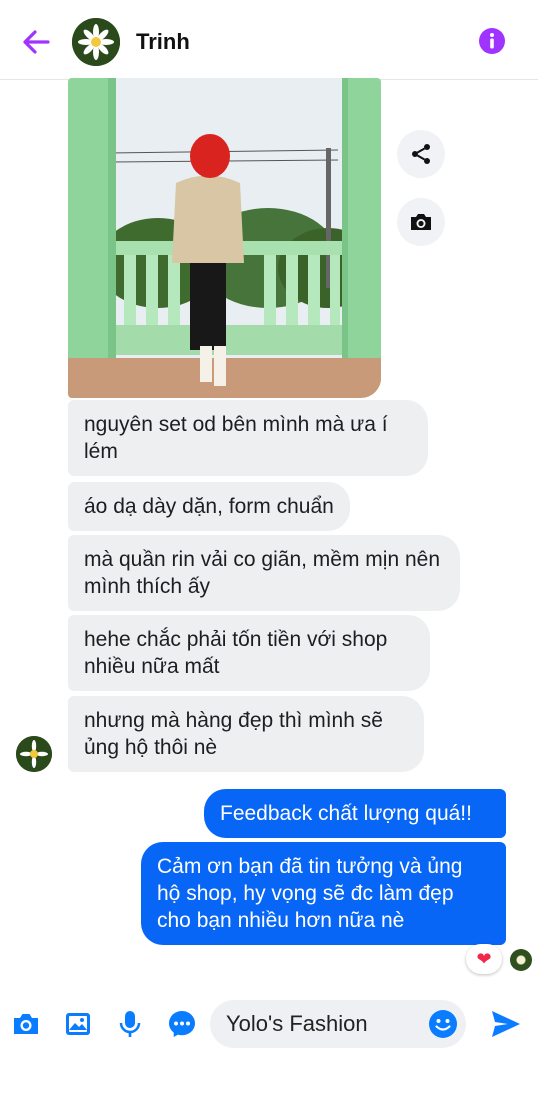 The height and width of the screenshot is (1100, 538). What do you see at coordinates (209, 506) in the screenshot?
I see `message-received: áo dạ dày dặn, form chuẩn` at bounding box center [209, 506].